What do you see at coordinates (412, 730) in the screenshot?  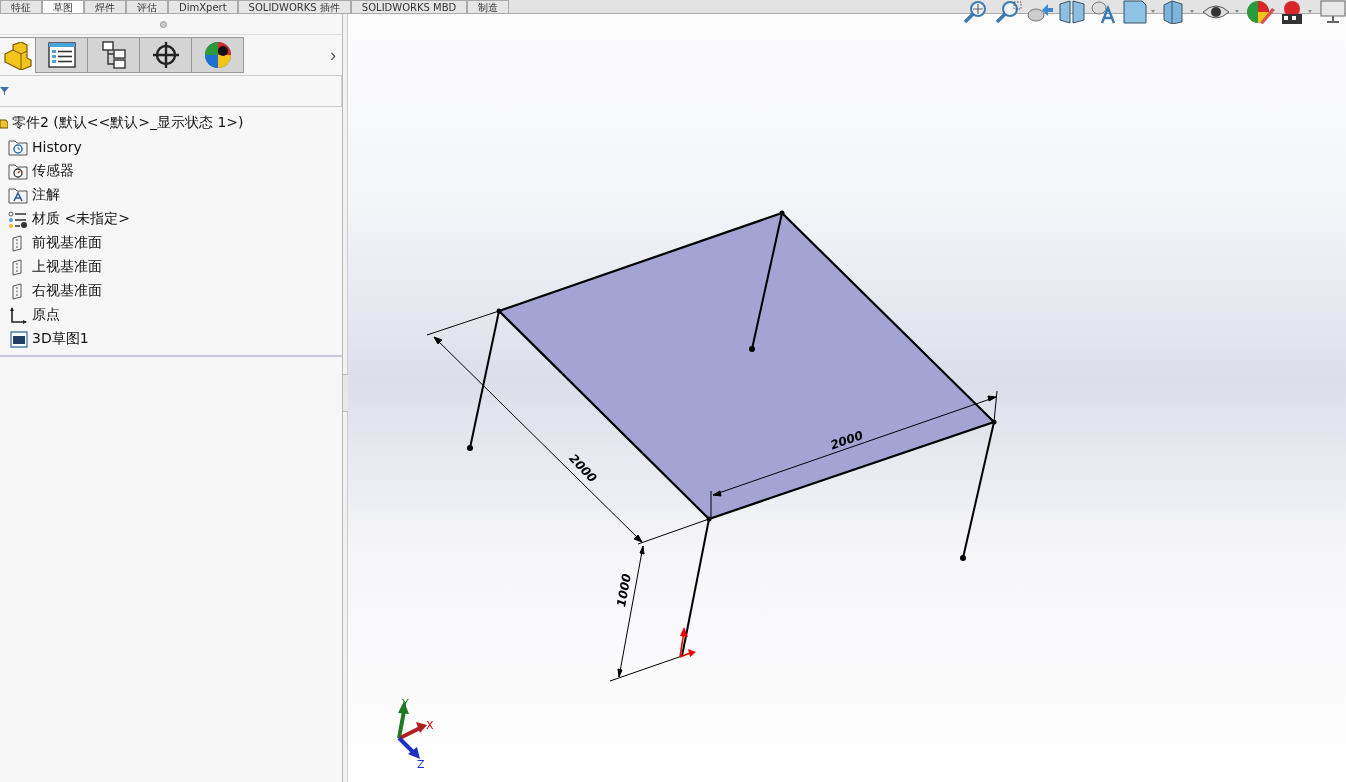 I see `axis-triad-drawing` at bounding box center [412, 730].